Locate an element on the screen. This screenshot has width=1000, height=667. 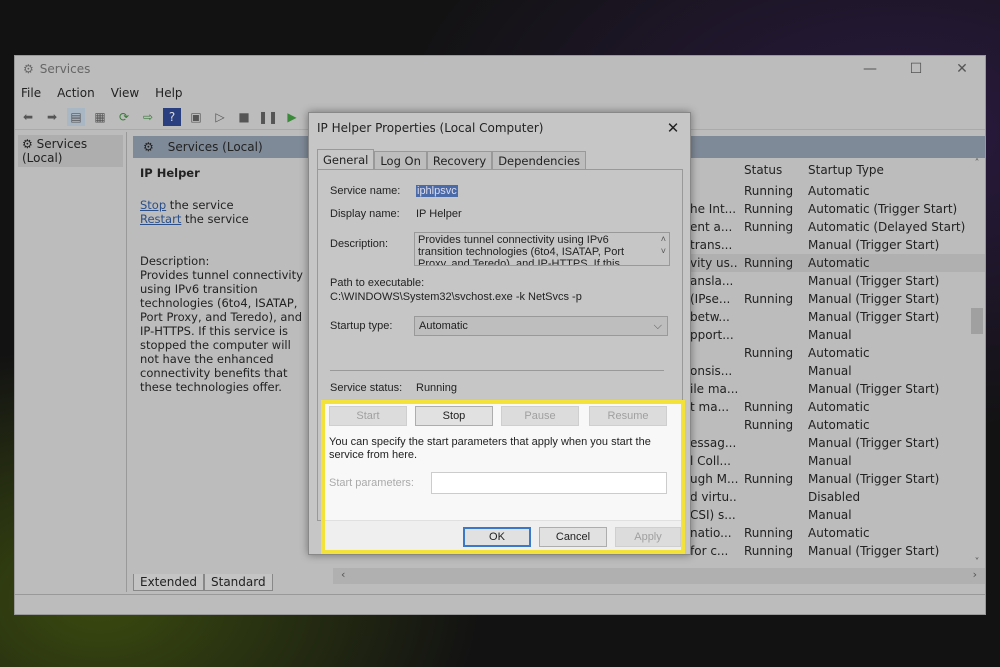
pause-icon: ❚❚ is located at coordinates (268, 117).